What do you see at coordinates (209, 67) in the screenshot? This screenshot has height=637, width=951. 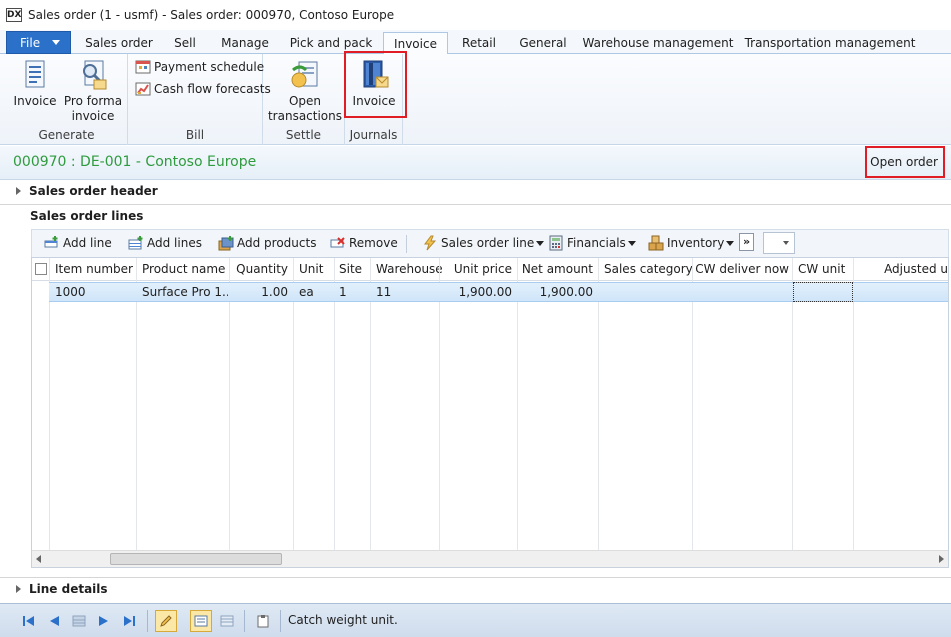 I see `payment-schedule-label: Payment schedule` at bounding box center [209, 67].